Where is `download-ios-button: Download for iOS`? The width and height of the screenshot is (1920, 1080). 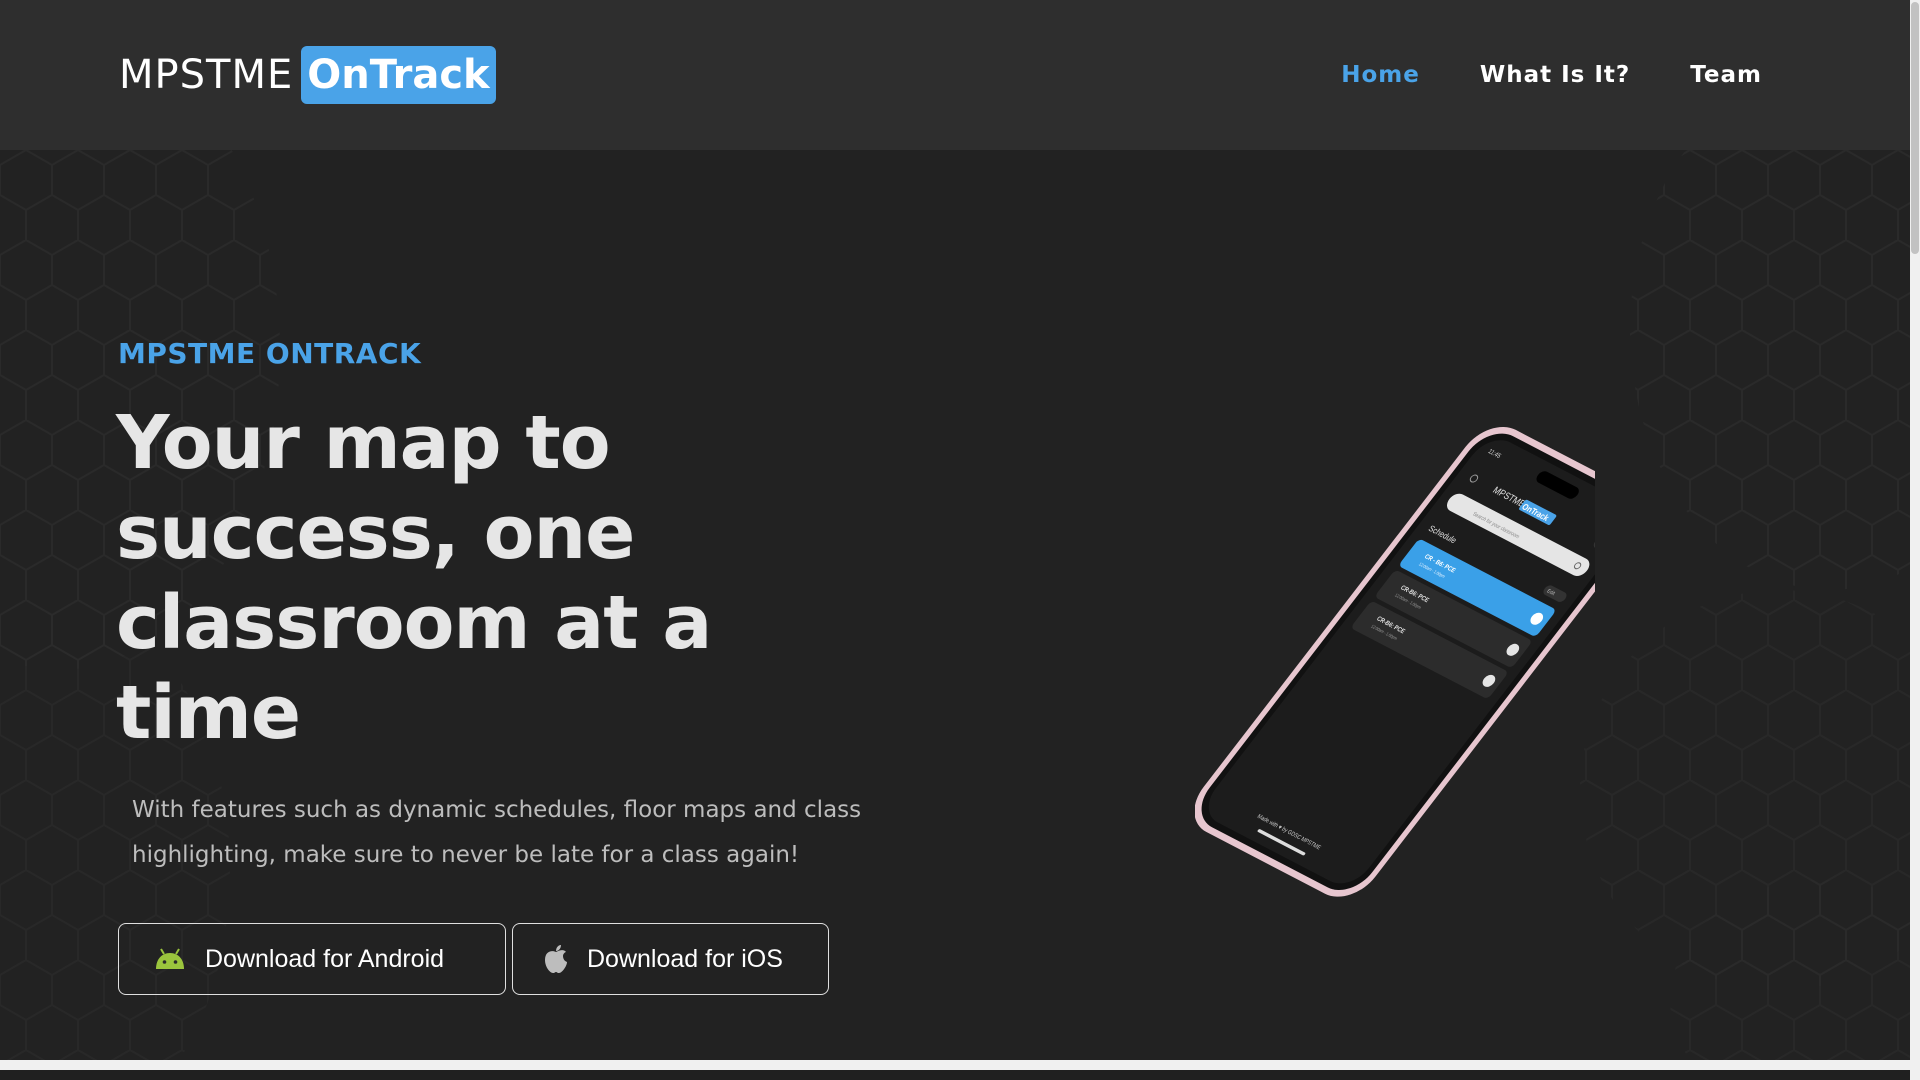
download-ios-button: Download for iOS is located at coordinates (670, 959).